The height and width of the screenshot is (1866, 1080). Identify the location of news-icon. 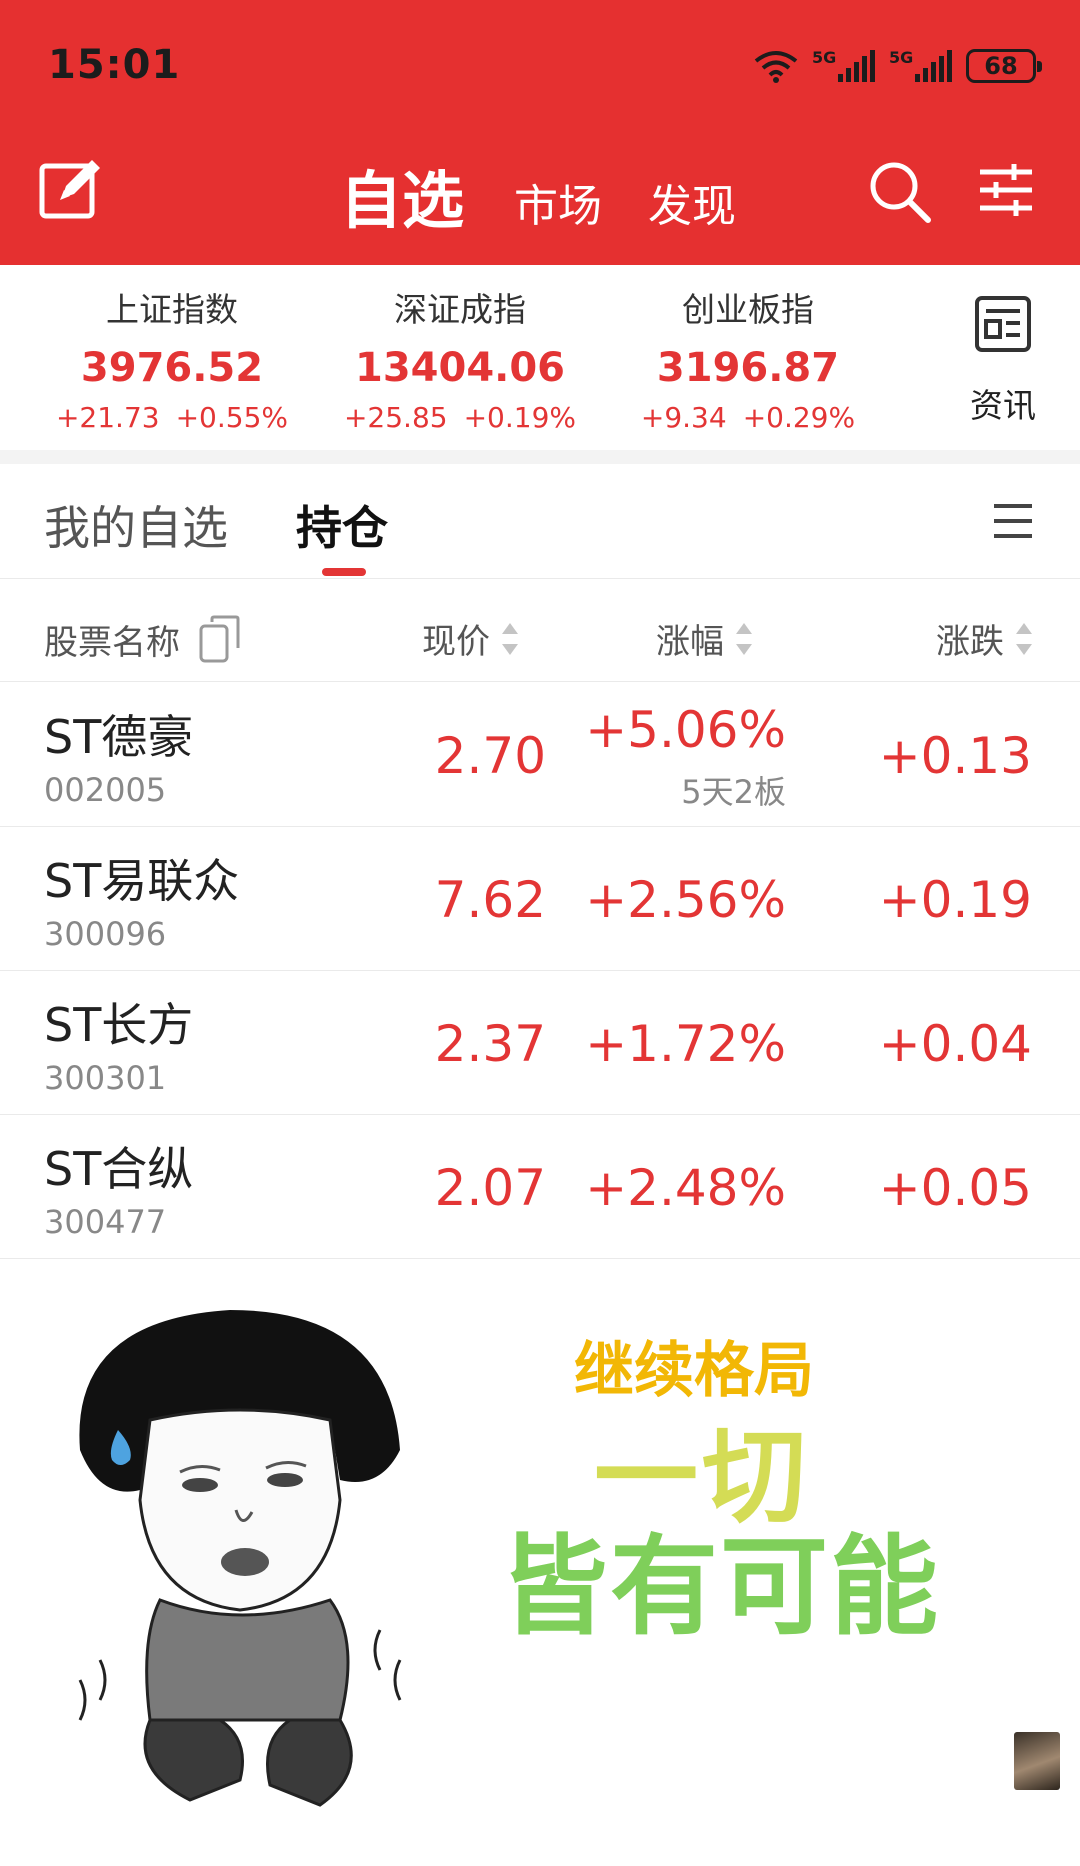
(1003, 324).